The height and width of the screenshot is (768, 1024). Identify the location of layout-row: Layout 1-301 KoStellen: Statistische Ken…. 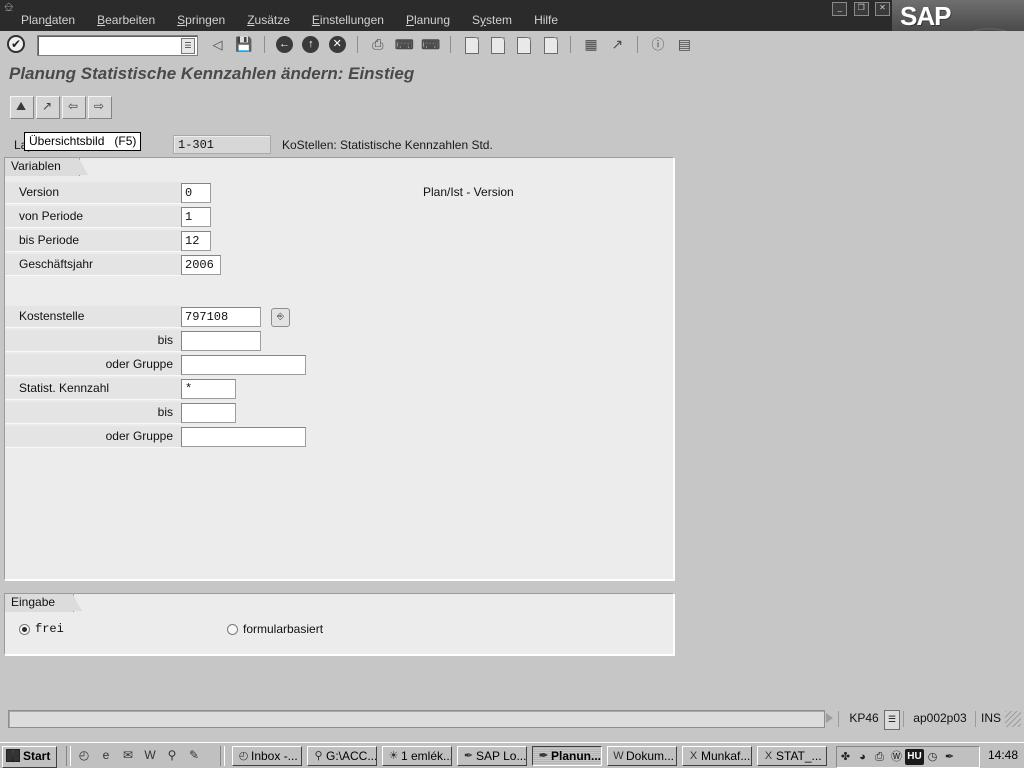
(340, 144).